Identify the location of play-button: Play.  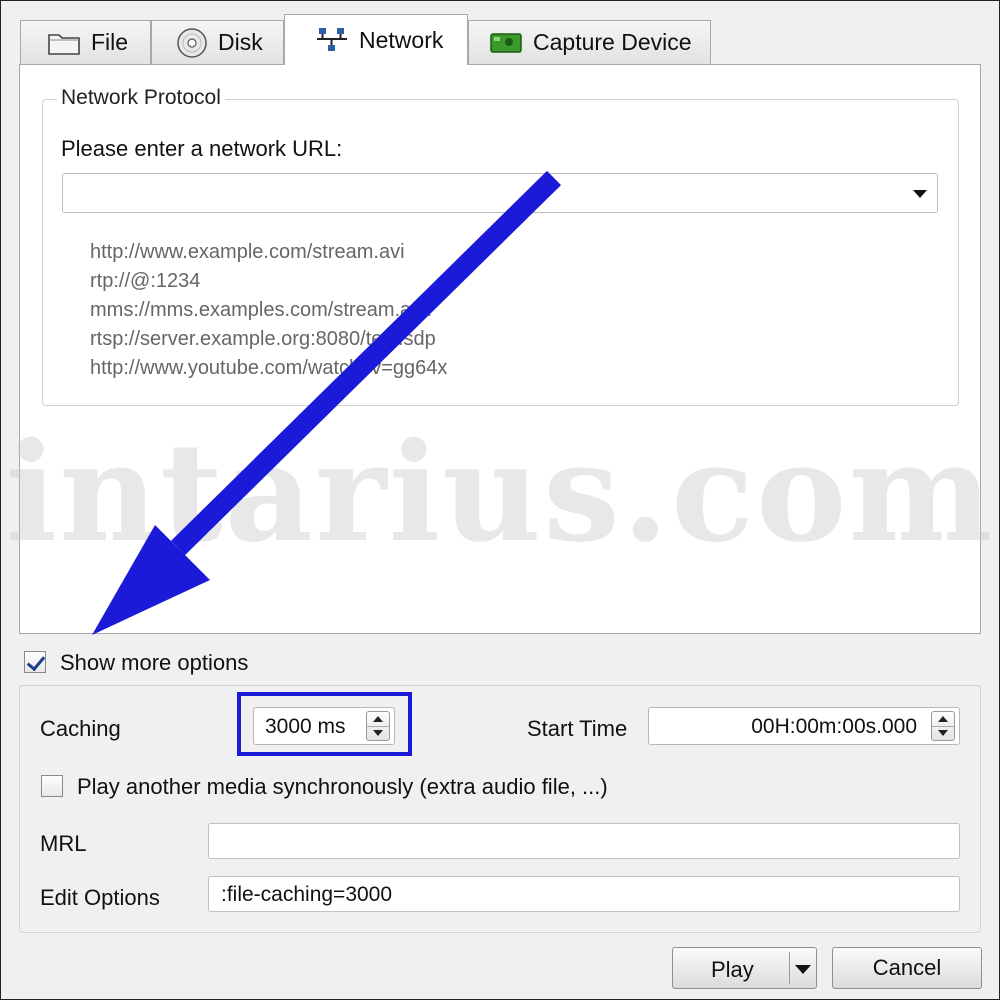
(744, 968).